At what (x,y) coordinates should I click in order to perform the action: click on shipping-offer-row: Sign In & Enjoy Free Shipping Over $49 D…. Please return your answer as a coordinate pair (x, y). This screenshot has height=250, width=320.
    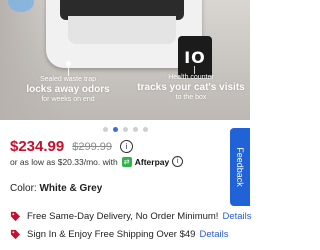
    Looking at the image, I should click on (119, 234).